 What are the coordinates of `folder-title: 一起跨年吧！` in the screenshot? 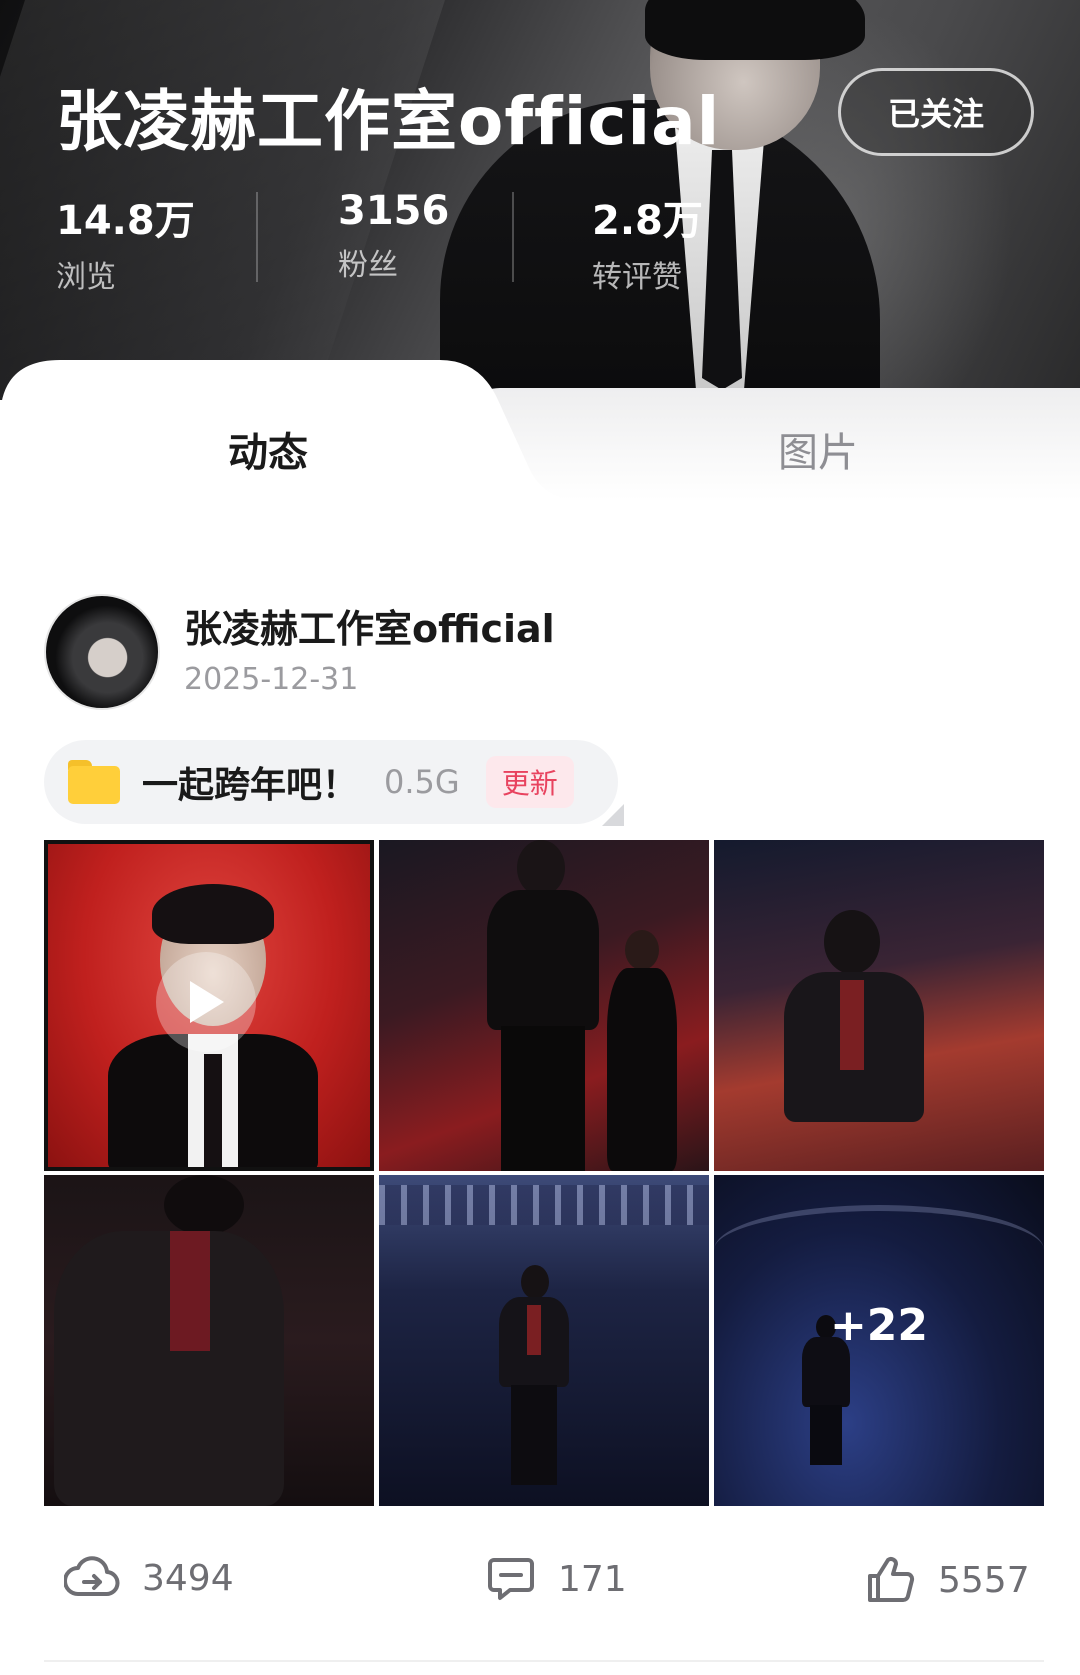 It's located at (250, 785).